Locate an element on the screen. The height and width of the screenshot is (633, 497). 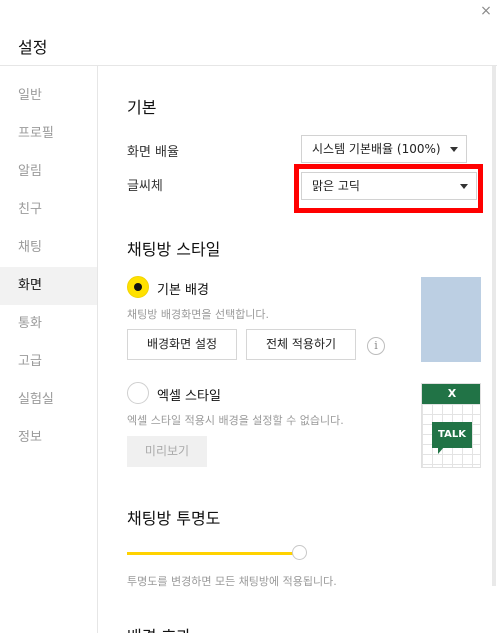
sidebar-item-info: 정보 is located at coordinates (48, 438).